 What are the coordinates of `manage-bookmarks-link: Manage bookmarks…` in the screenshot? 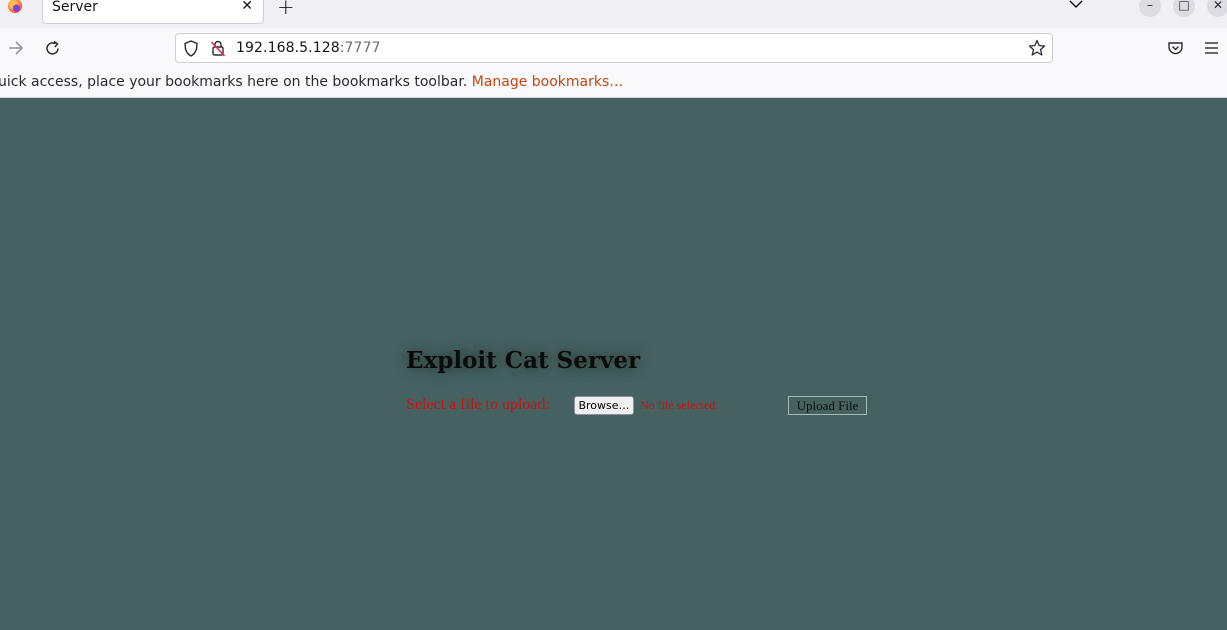 It's located at (548, 82).